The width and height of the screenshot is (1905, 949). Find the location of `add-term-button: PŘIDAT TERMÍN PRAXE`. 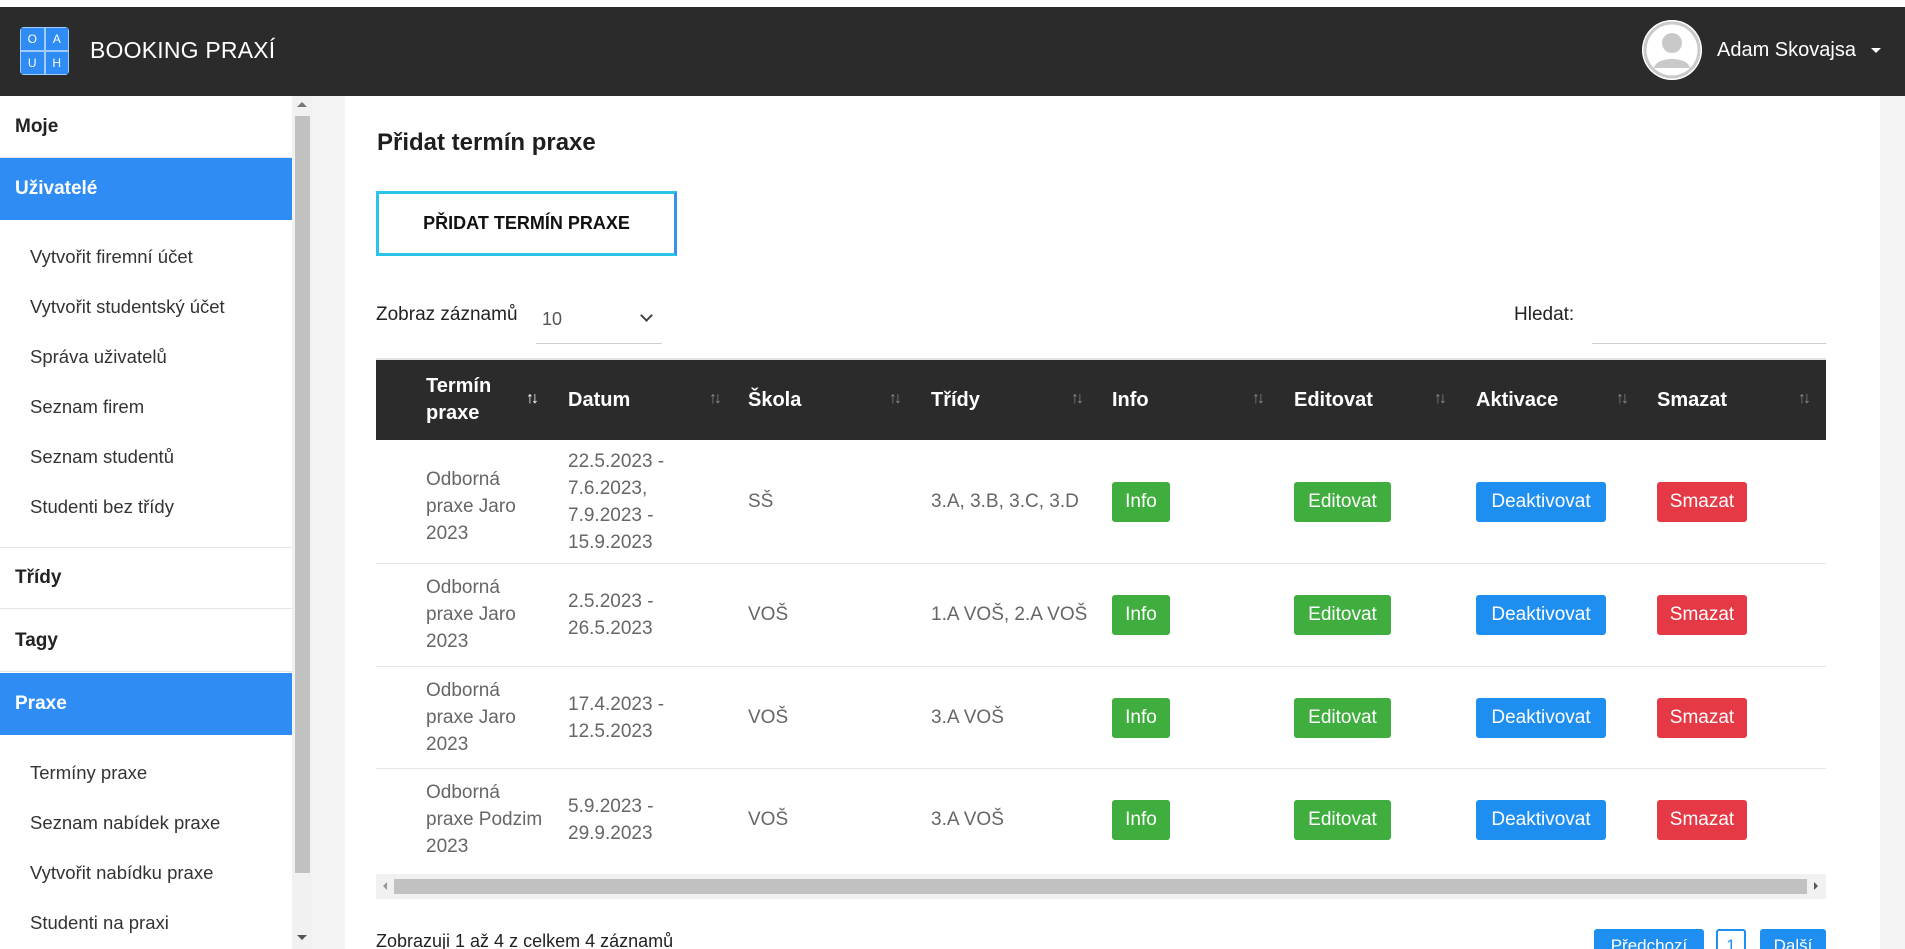

add-term-button: PŘIDAT TERMÍN PRAXE is located at coordinates (526, 223).